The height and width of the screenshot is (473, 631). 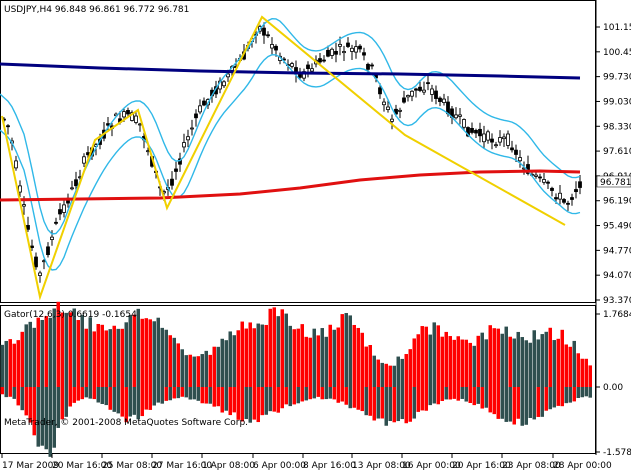 I want to click on price-tick-label: 101.150, so click(x=617, y=28).